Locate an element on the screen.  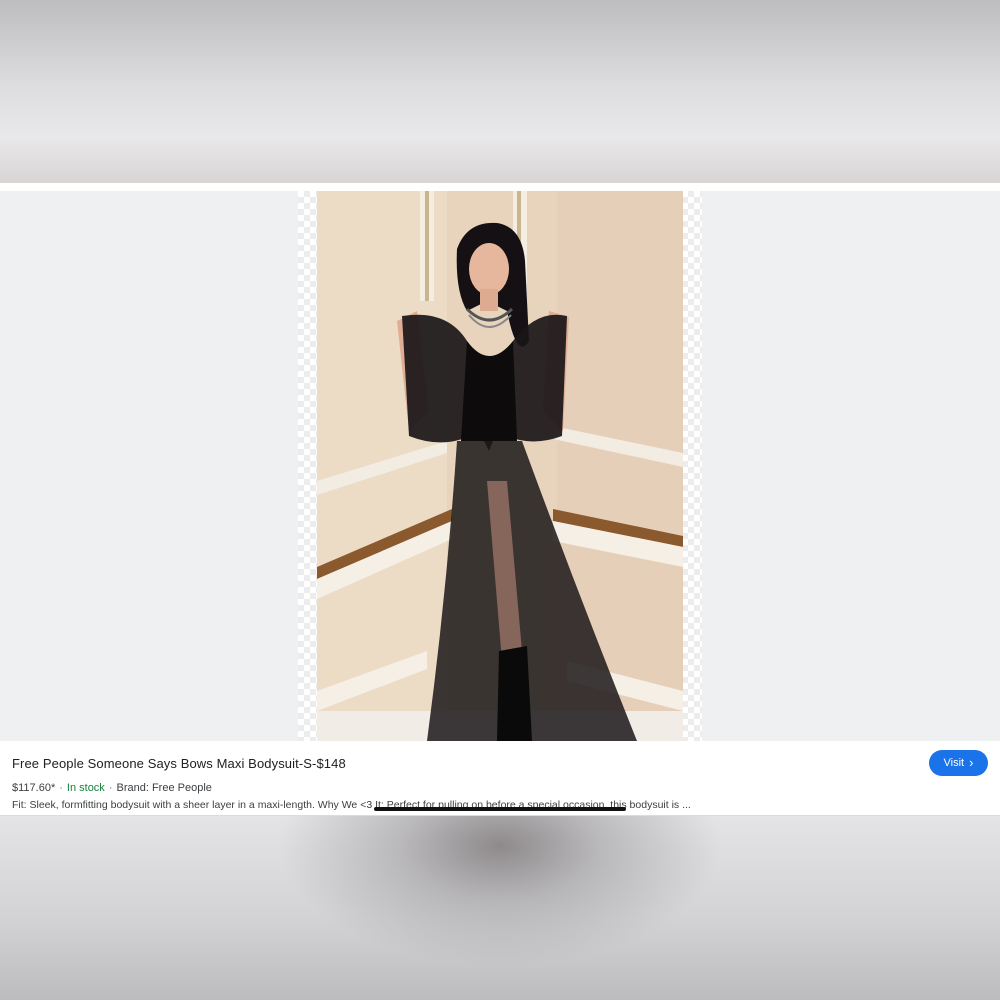
product-brand: Brand: Free People is located at coordinates (164, 788).